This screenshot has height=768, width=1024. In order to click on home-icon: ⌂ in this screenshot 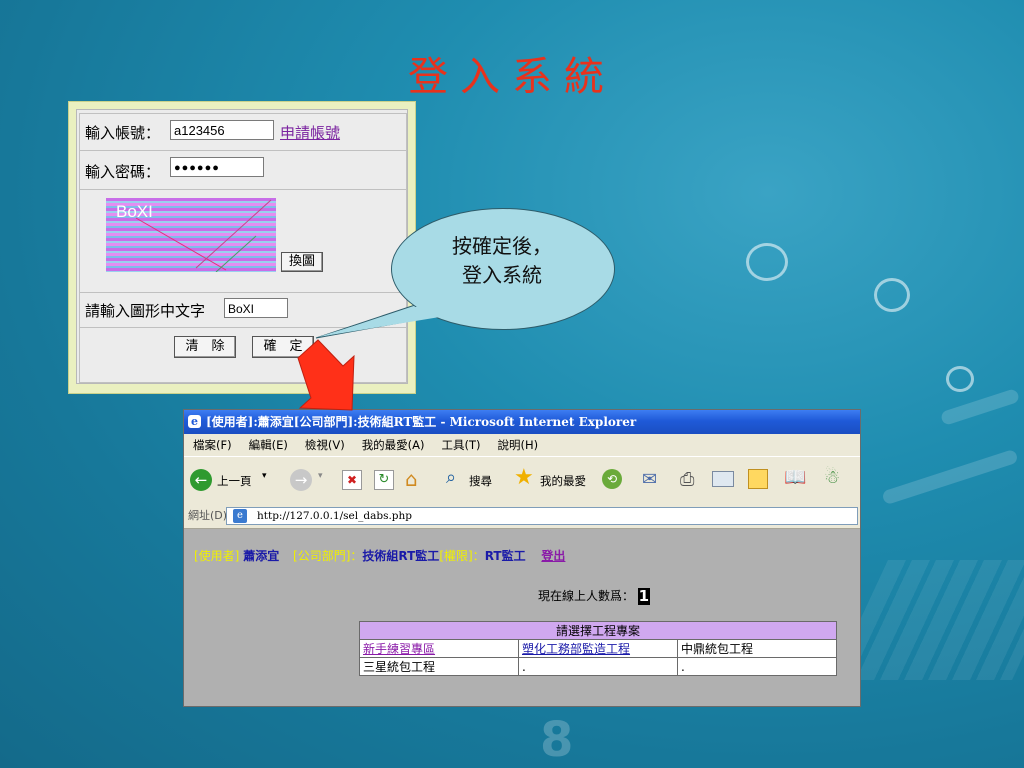, I will do `click(411, 479)`.